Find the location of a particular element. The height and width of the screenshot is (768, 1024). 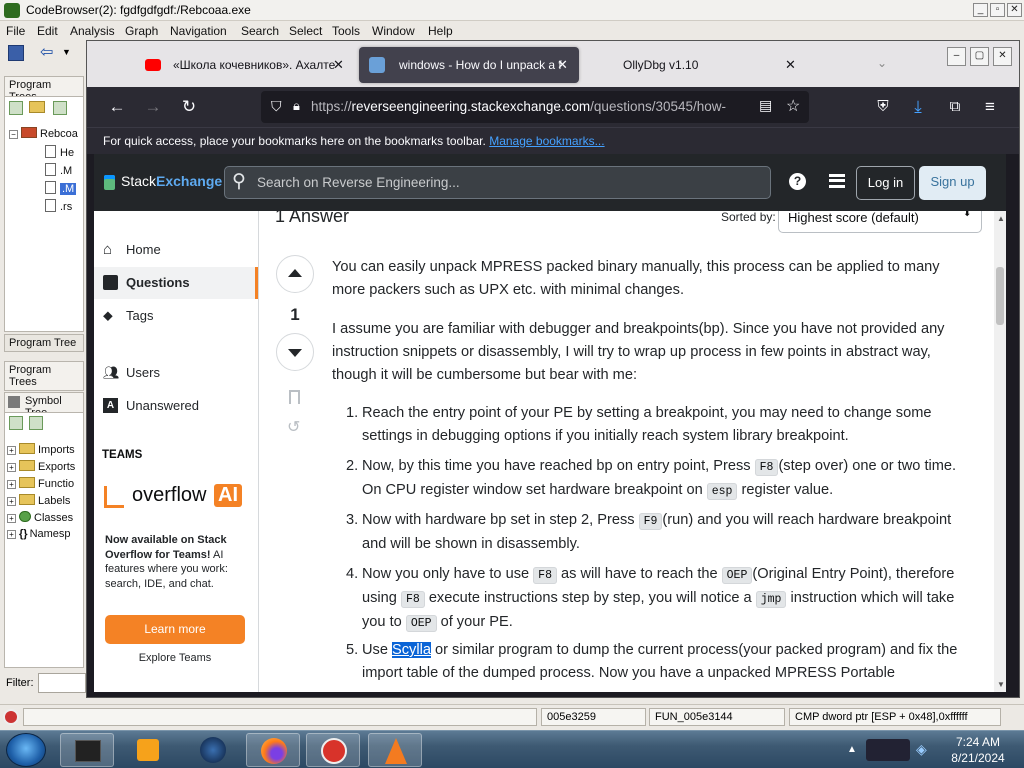

ghidra-status-icon is located at coordinates (11, 717).